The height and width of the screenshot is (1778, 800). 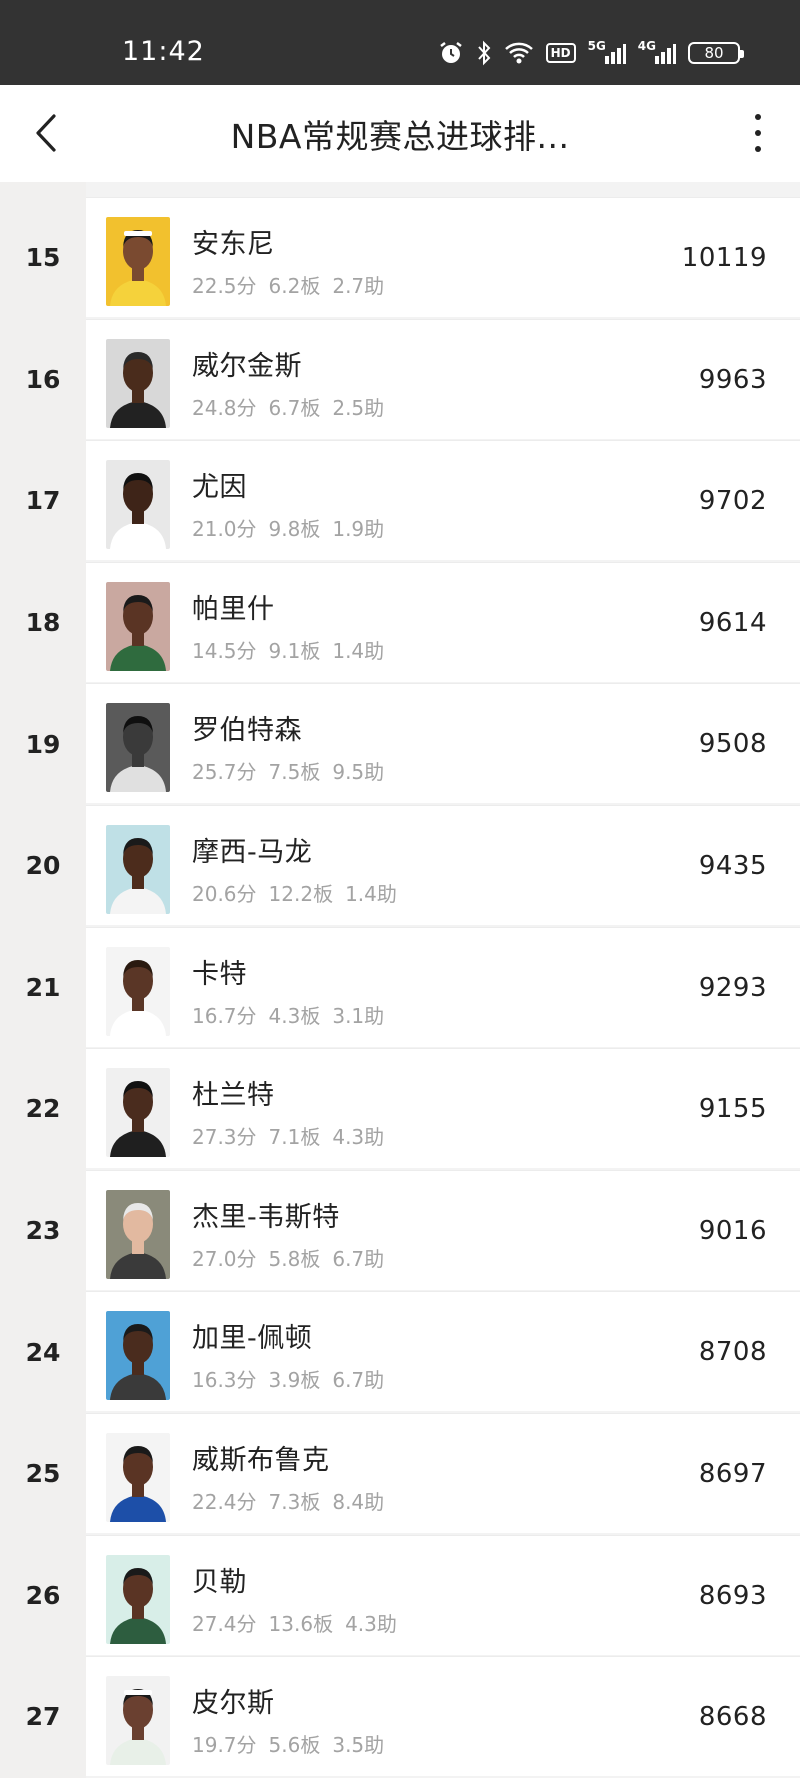 I want to click on rank-number: 26, so click(x=43, y=1595).